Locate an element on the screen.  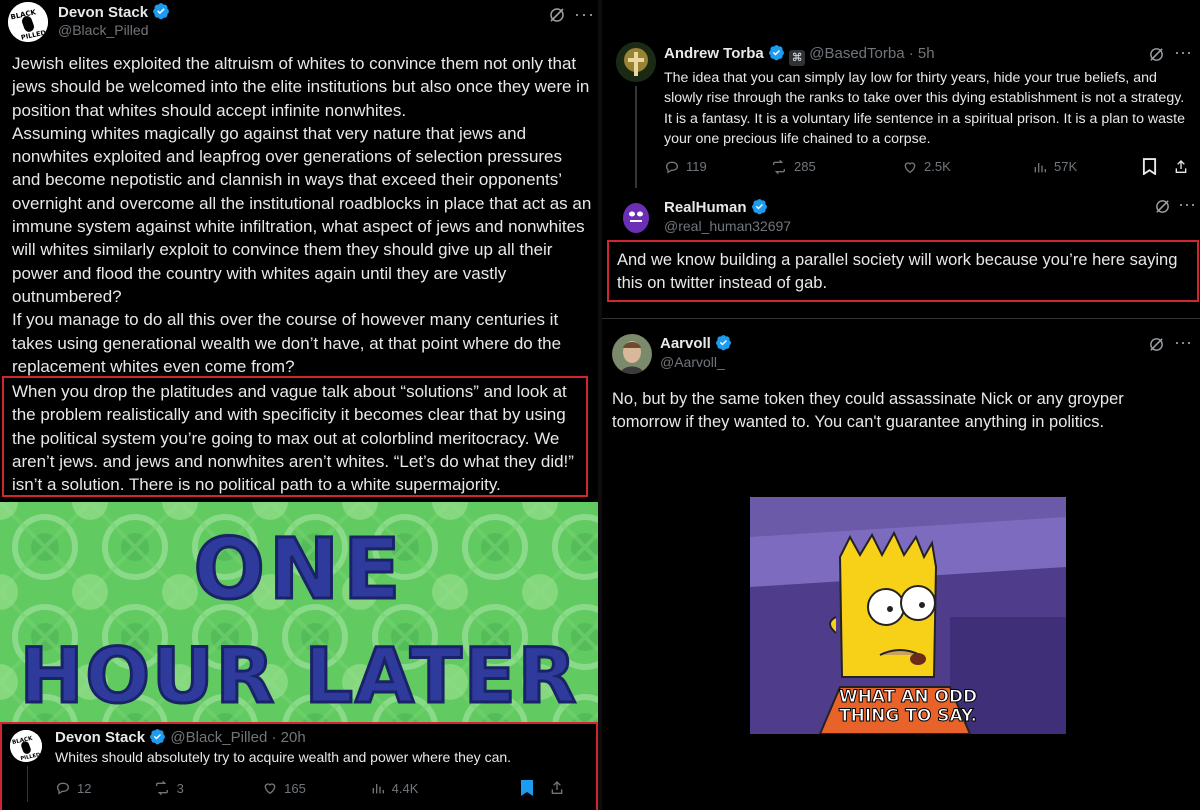
bart-reaction-gif: WHAT AN ODD THING TO SAY. is located at coordinates (908, 615).